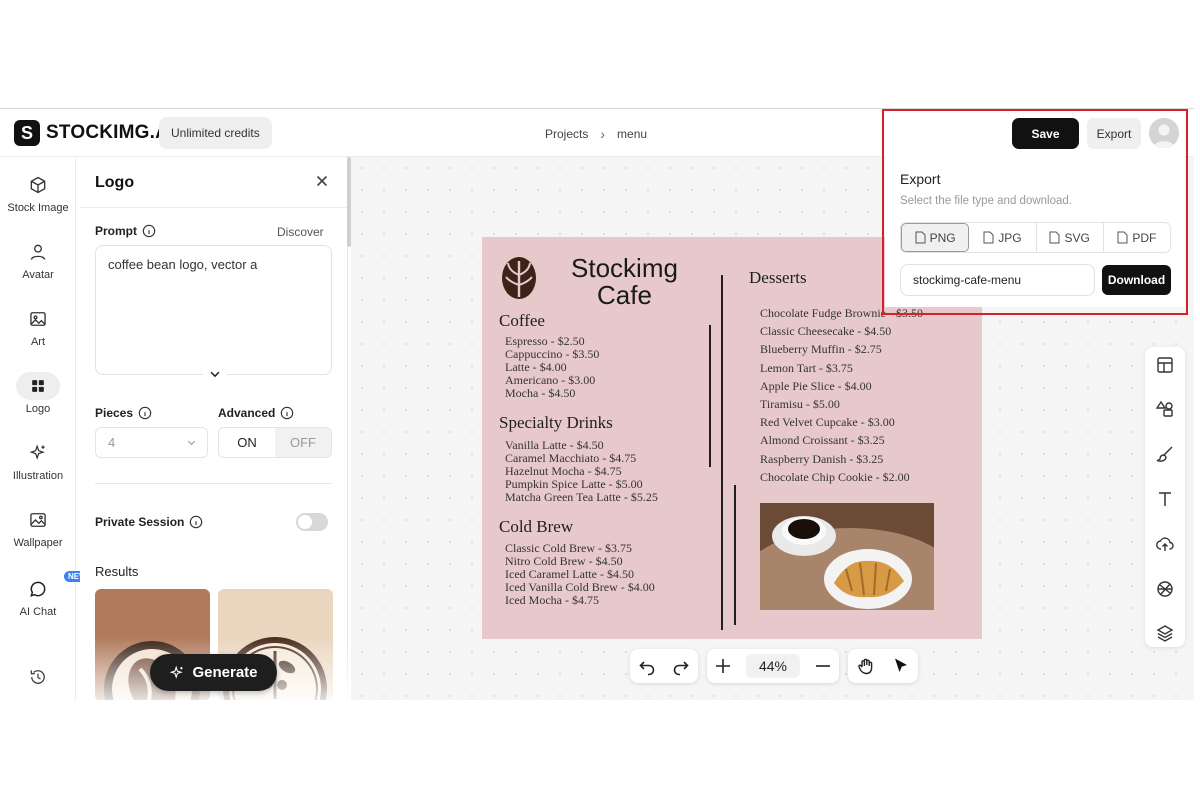 The height and width of the screenshot is (800, 1200). Describe the element at coordinates (247, 442) in the screenshot. I see `advanced-on-option: ON` at that location.